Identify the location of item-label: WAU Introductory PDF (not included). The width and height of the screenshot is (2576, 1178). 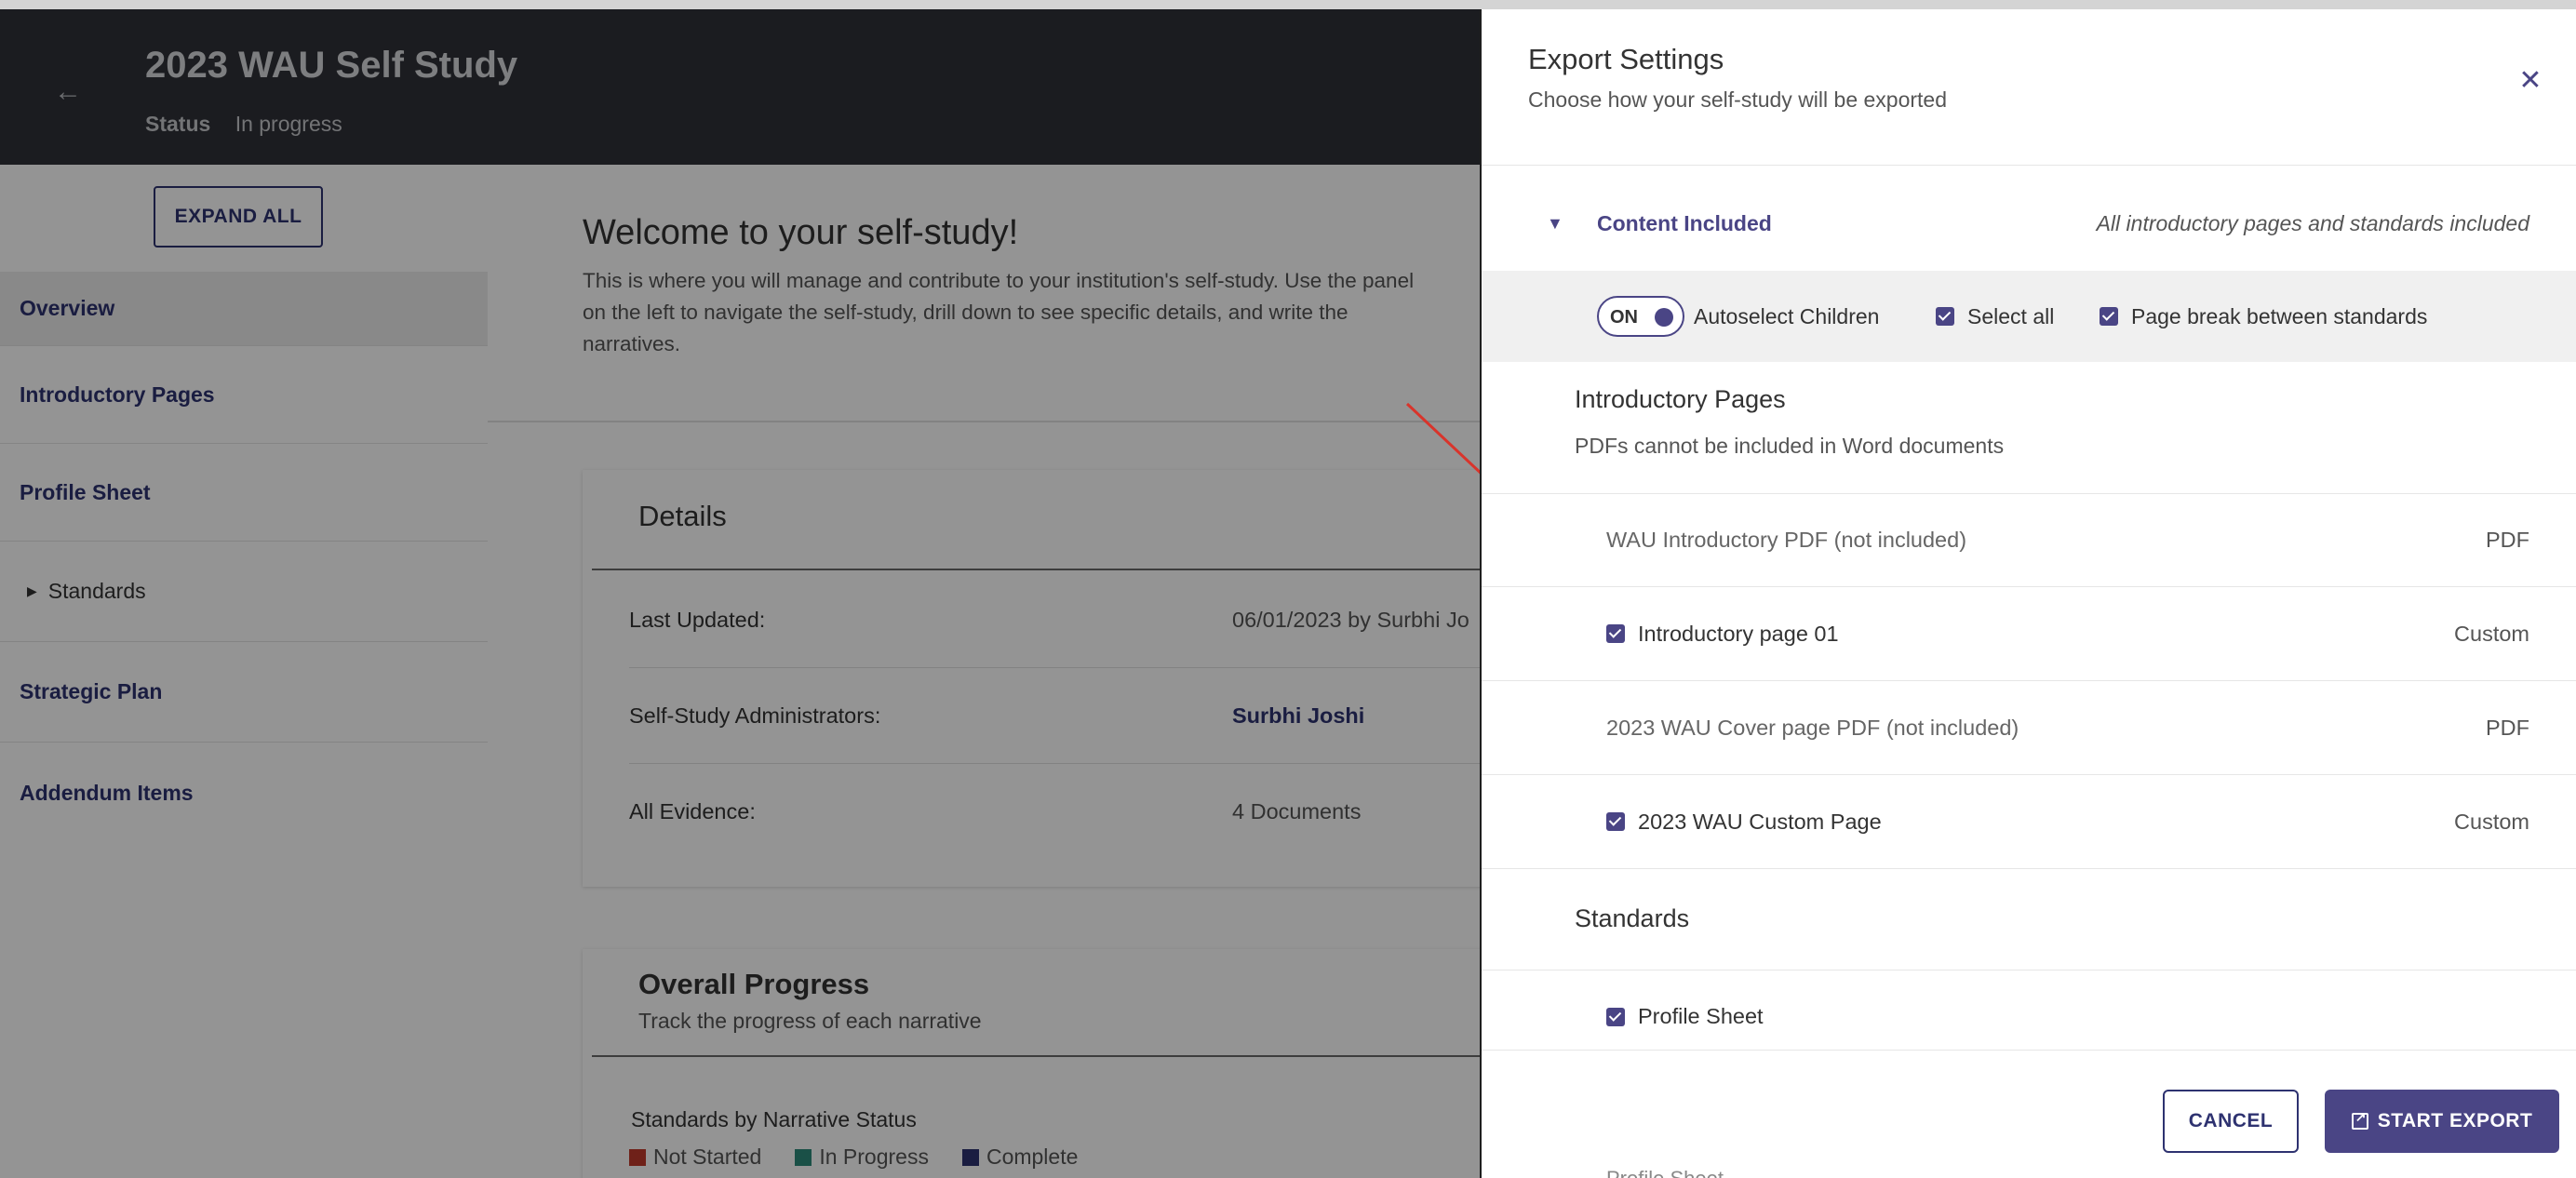
(1786, 540).